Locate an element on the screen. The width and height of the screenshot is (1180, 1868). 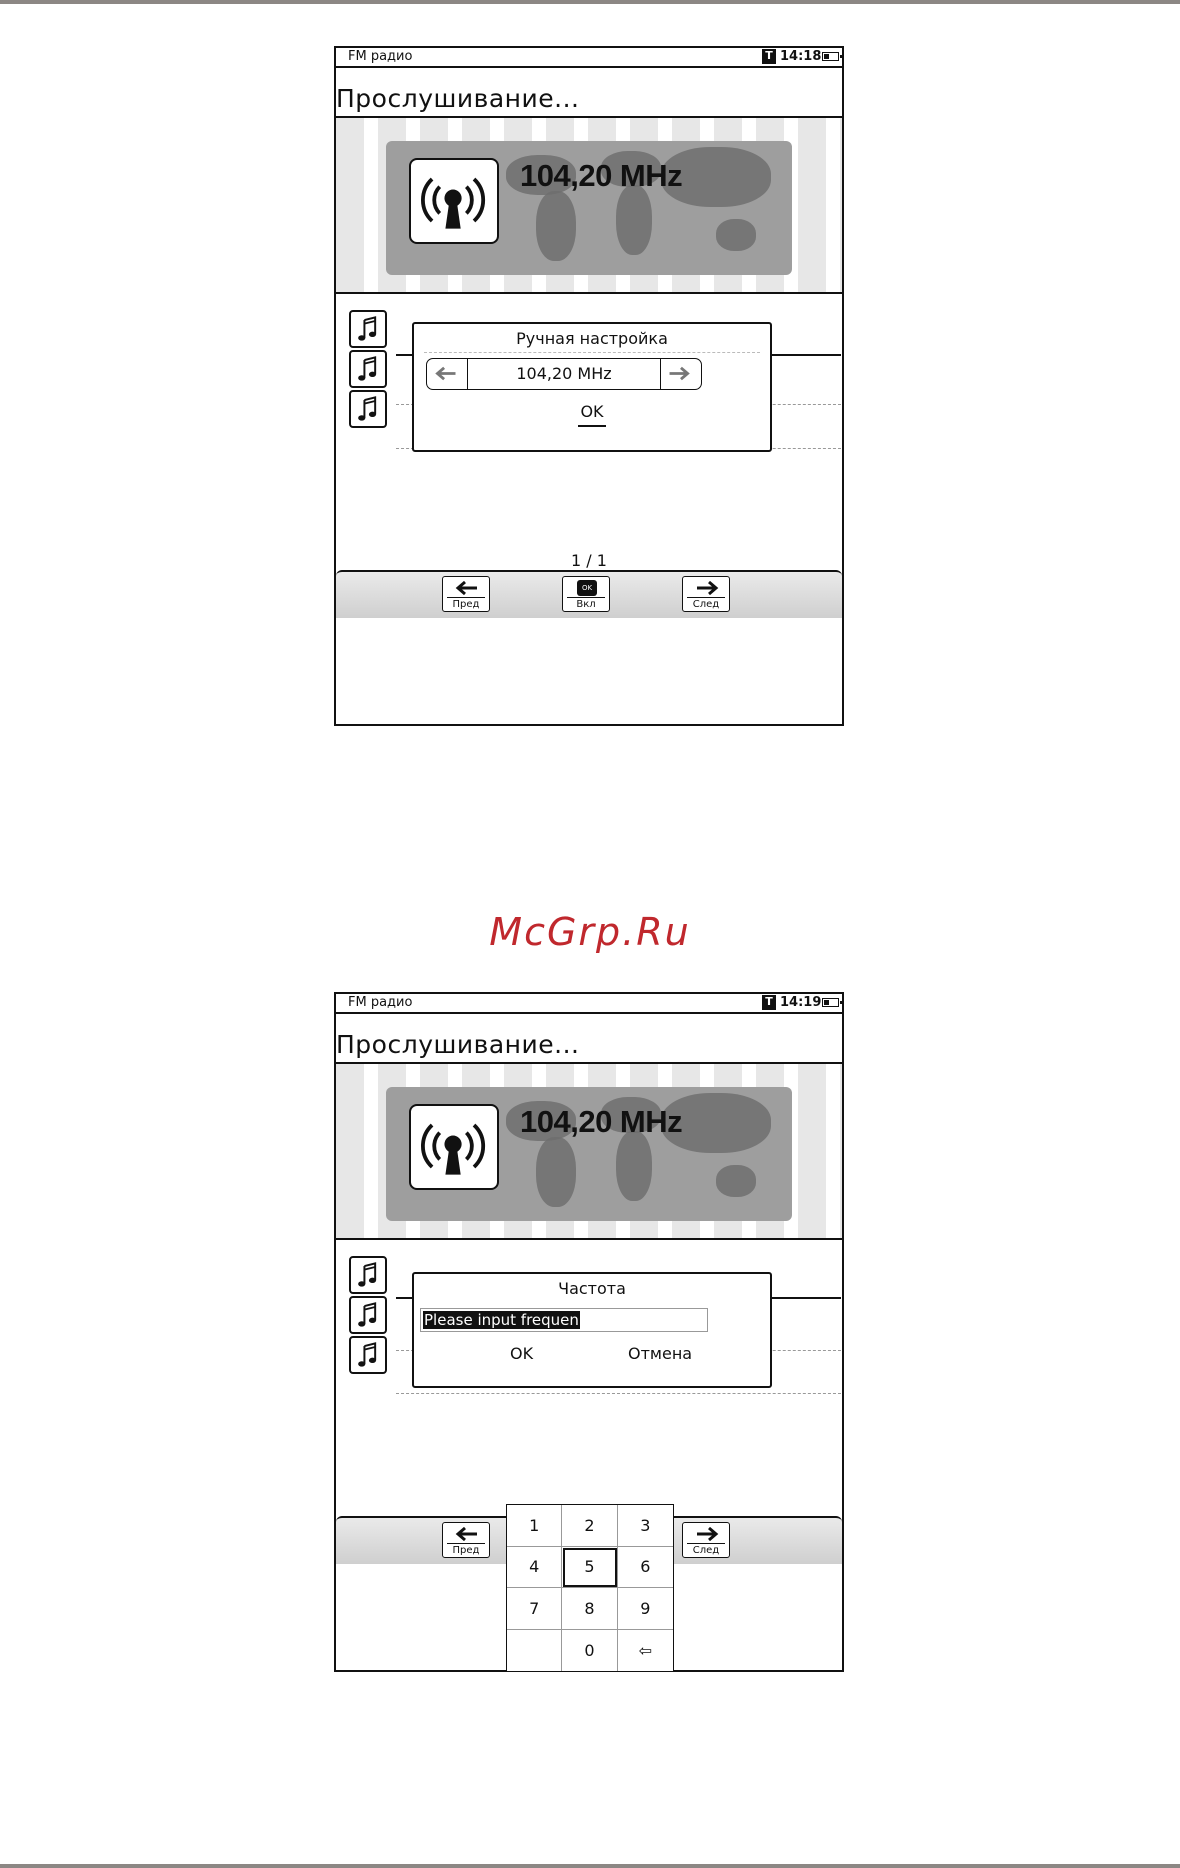
key-2: 2 is located at coordinates (590, 1526).